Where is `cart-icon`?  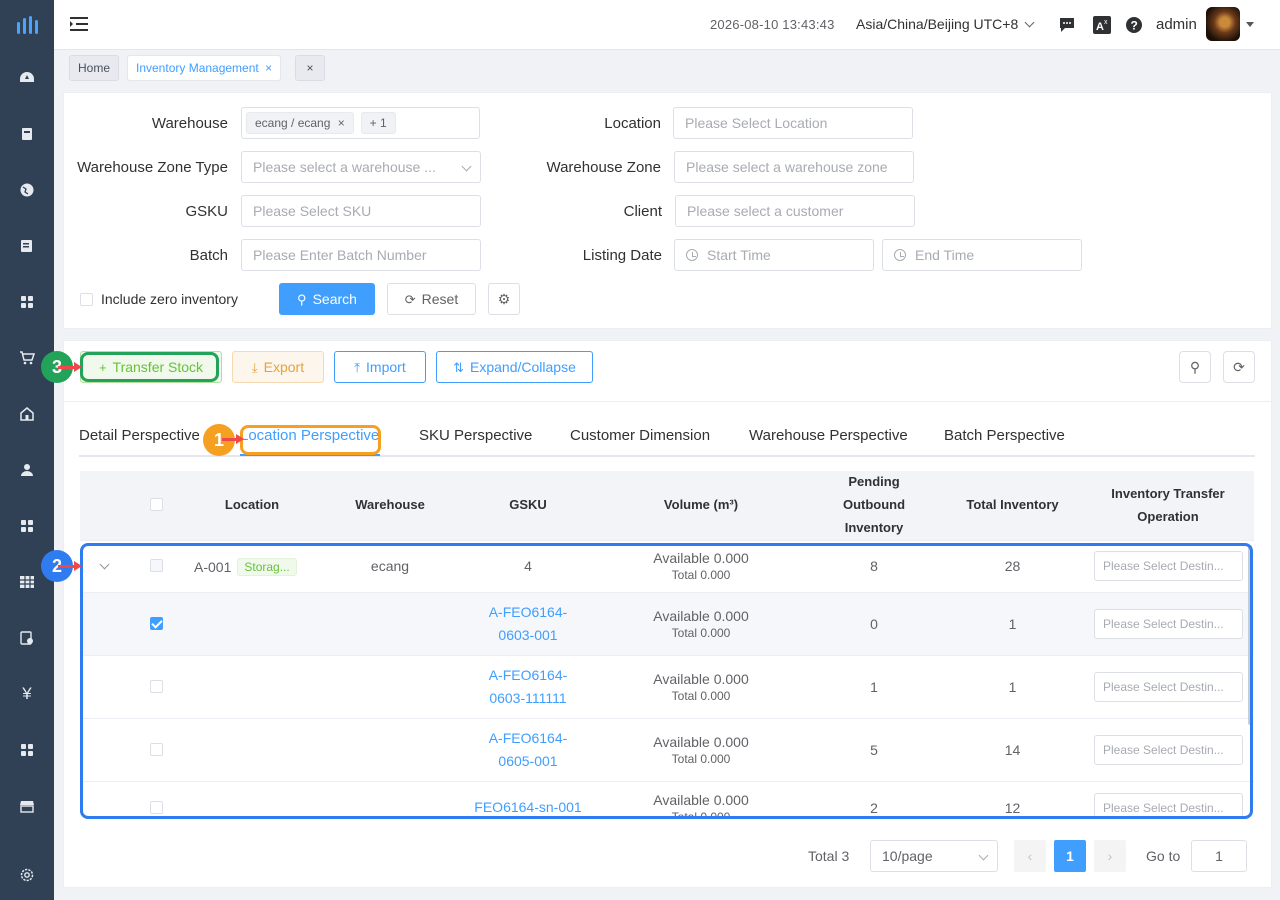 cart-icon is located at coordinates (27, 358).